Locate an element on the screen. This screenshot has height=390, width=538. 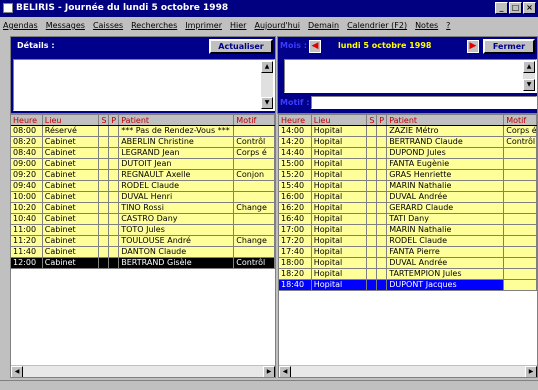
table-row: 14:40 Hopital DUPOND Jules is located at coordinates (408, 153).